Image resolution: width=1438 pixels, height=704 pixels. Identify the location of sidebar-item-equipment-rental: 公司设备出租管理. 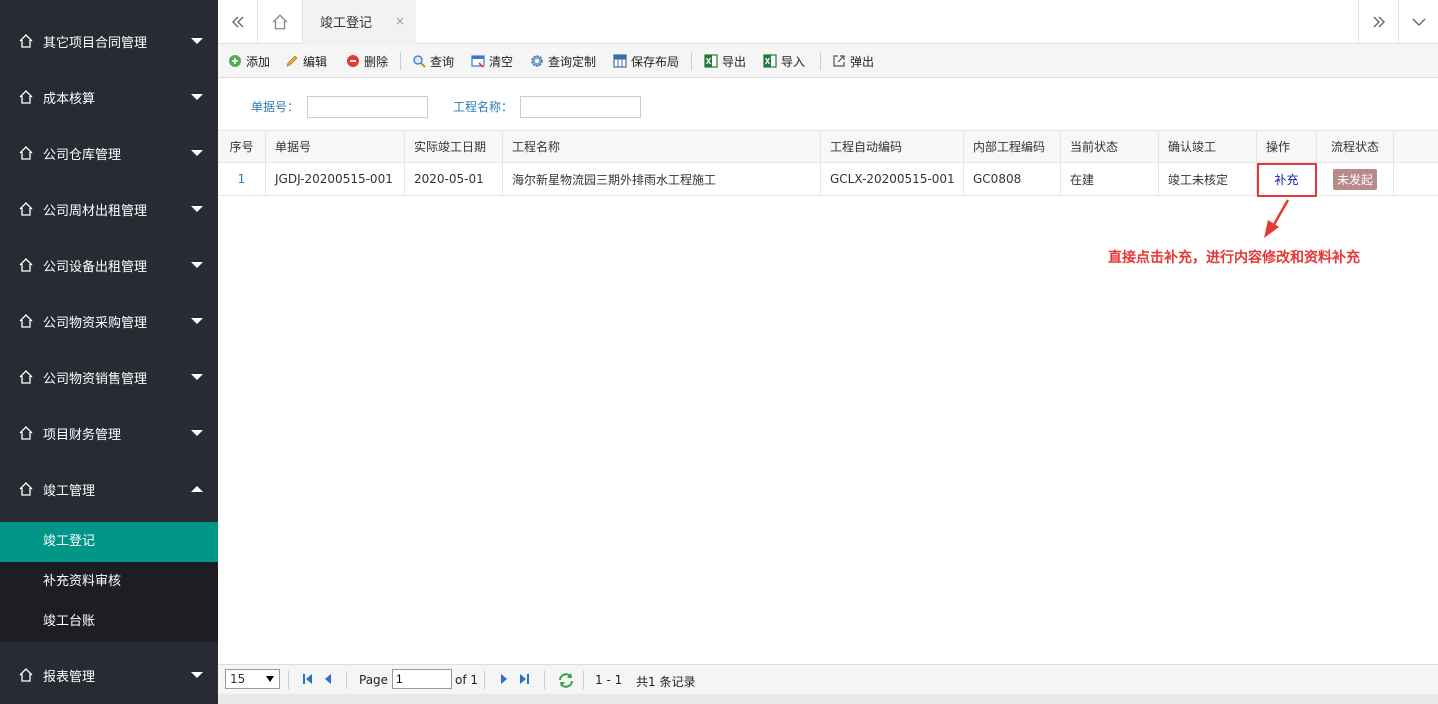
(109, 265).